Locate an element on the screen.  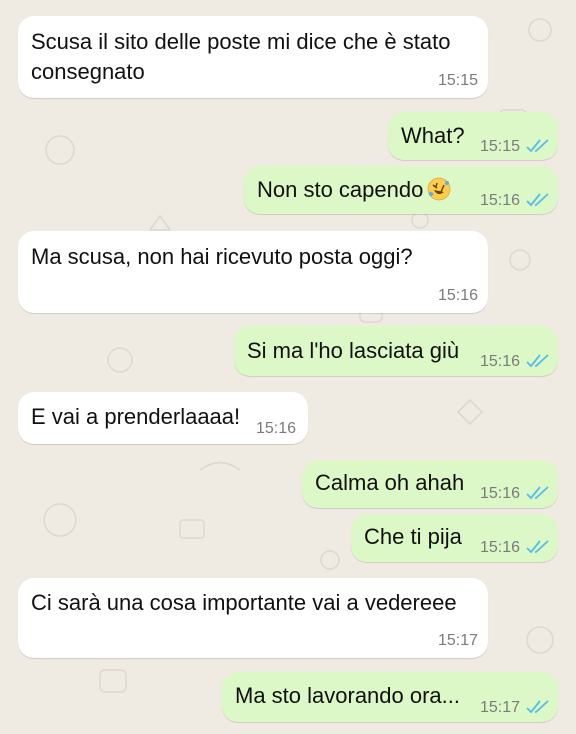
message-text: Non sto capendo is located at coordinates (354, 189).